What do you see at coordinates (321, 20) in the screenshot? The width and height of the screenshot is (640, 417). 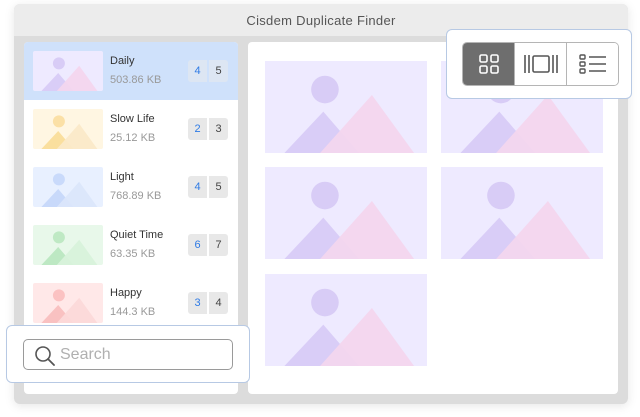 I see `window-title: Cisdem Duplicate Finder` at bounding box center [321, 20].